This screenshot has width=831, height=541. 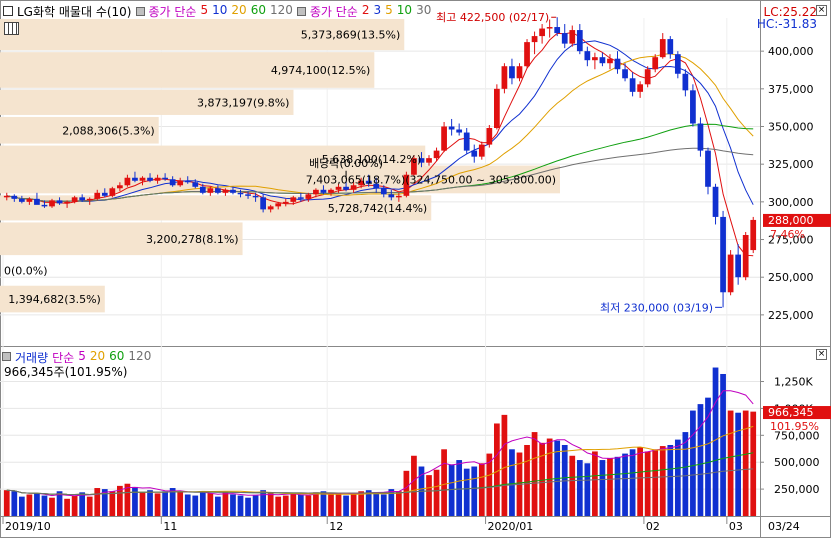 What do you see at coordinates (784, 526) in the screenshot?
I see `date-tick-label-last: 03/24` at bounding box center [784, 526].